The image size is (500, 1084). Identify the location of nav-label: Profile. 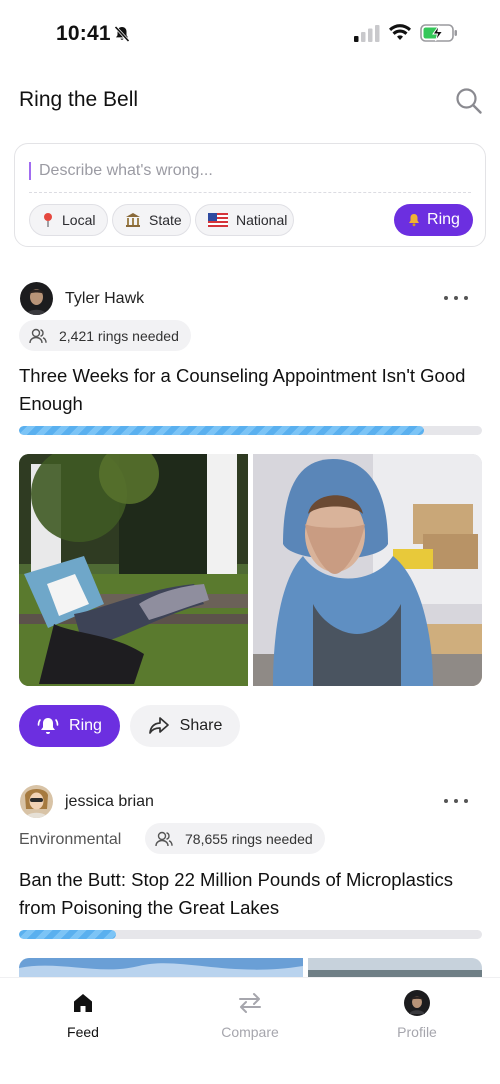
(417, 1032).